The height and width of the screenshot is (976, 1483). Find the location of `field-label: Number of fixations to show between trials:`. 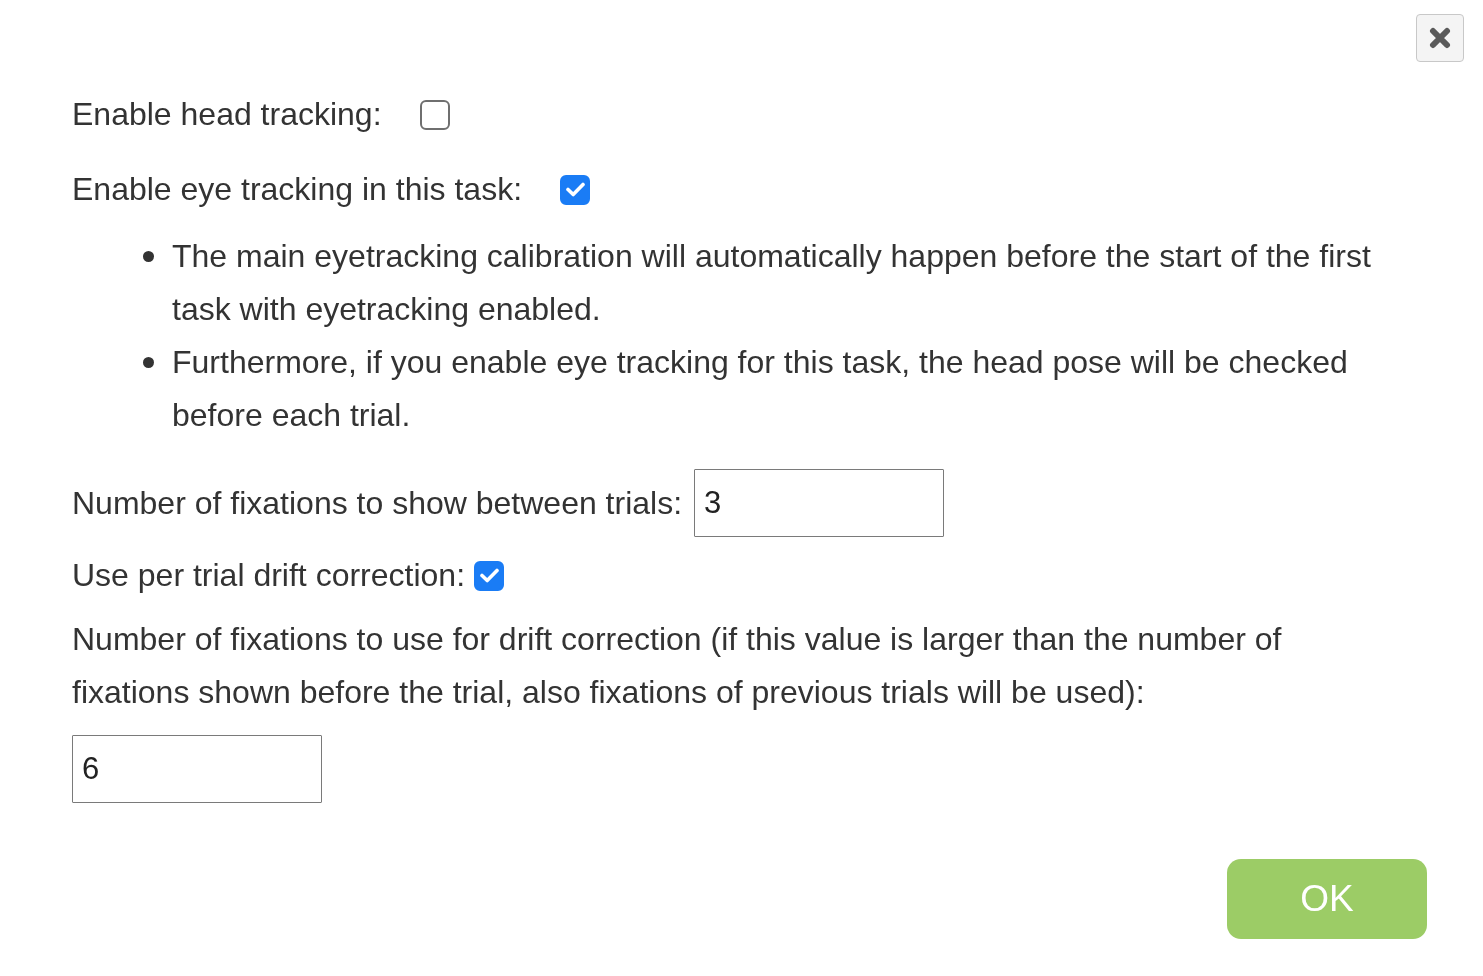

field-label: Number of fixations to show between trials: is located at coordinates (377, 503).